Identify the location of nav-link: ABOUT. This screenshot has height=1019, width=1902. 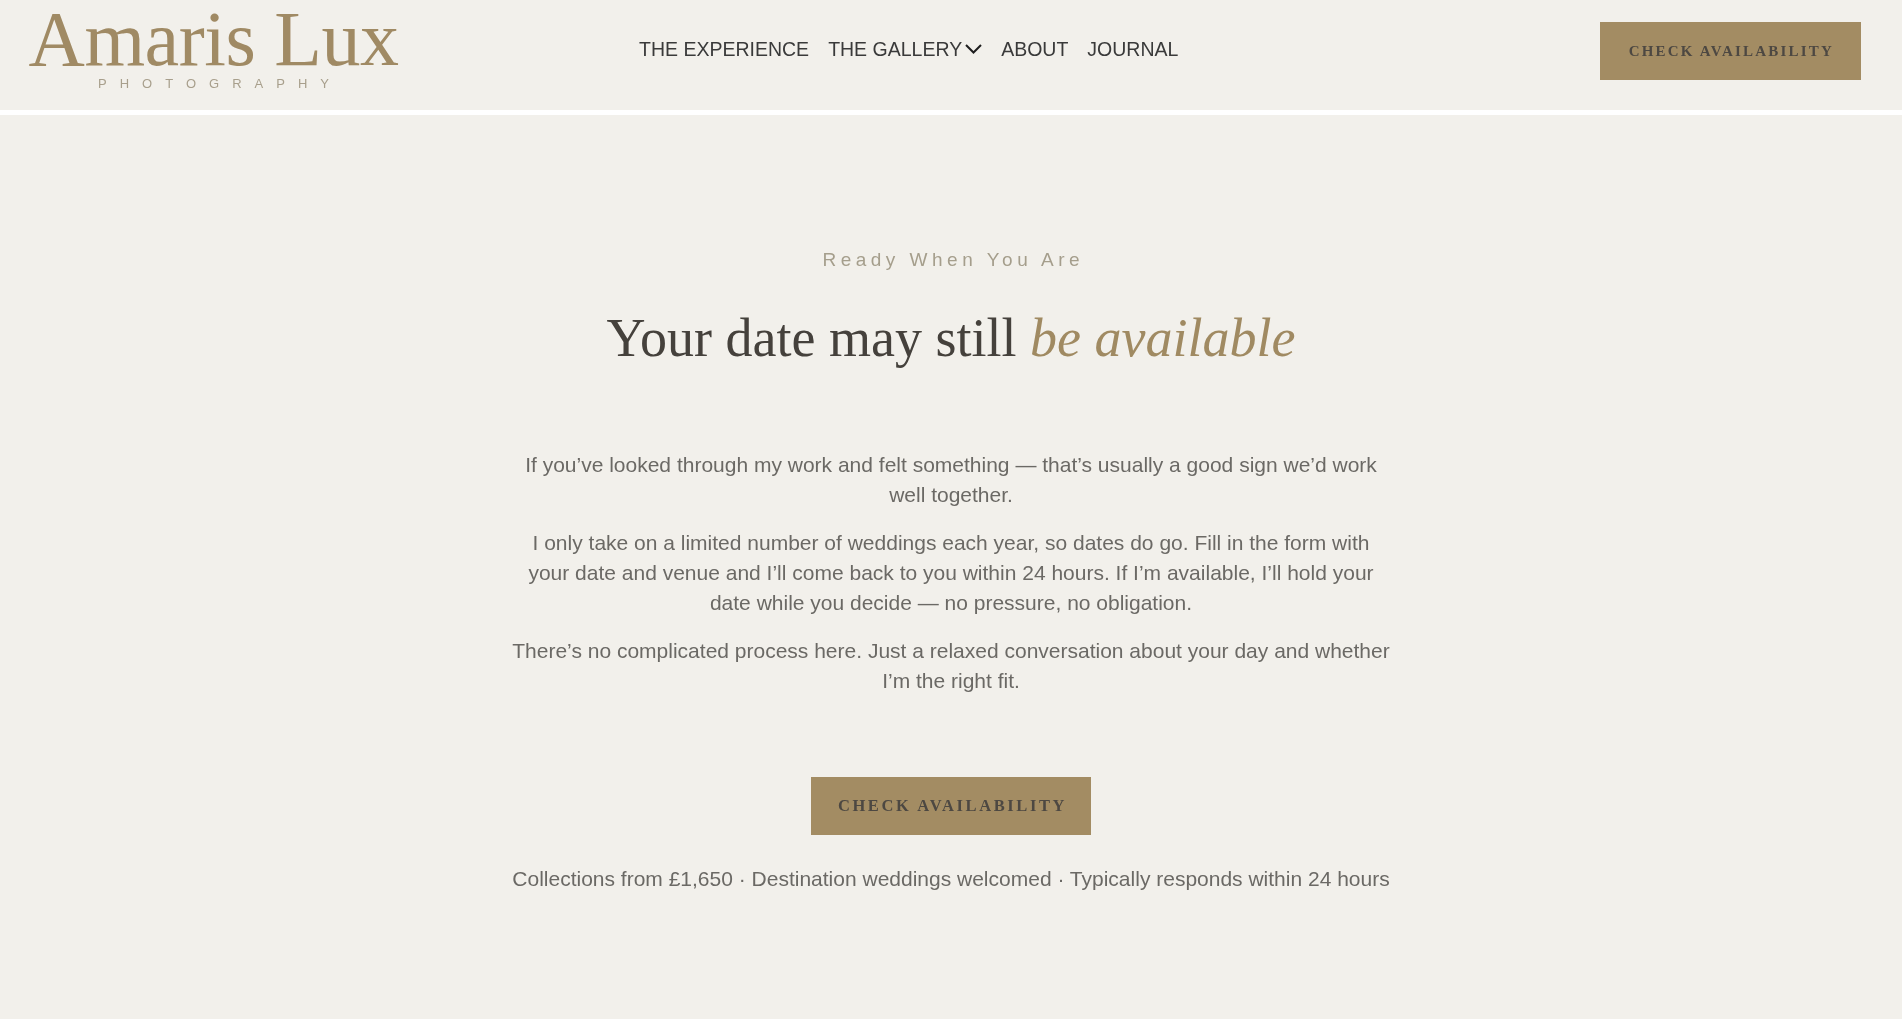
(1035, 49).